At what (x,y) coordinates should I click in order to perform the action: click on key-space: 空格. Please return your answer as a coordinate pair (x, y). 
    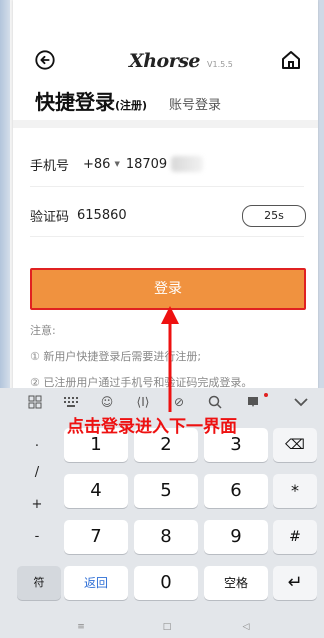
    Looking at the image, I should click on (236, 583).